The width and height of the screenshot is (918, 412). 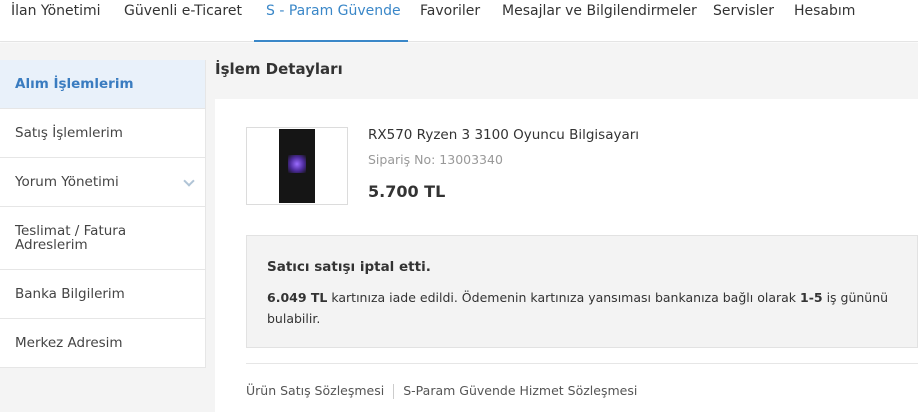 What do you see at coordinates (582, 363) in the screenshot?
I see `divider` at bounding box center [582, 363].